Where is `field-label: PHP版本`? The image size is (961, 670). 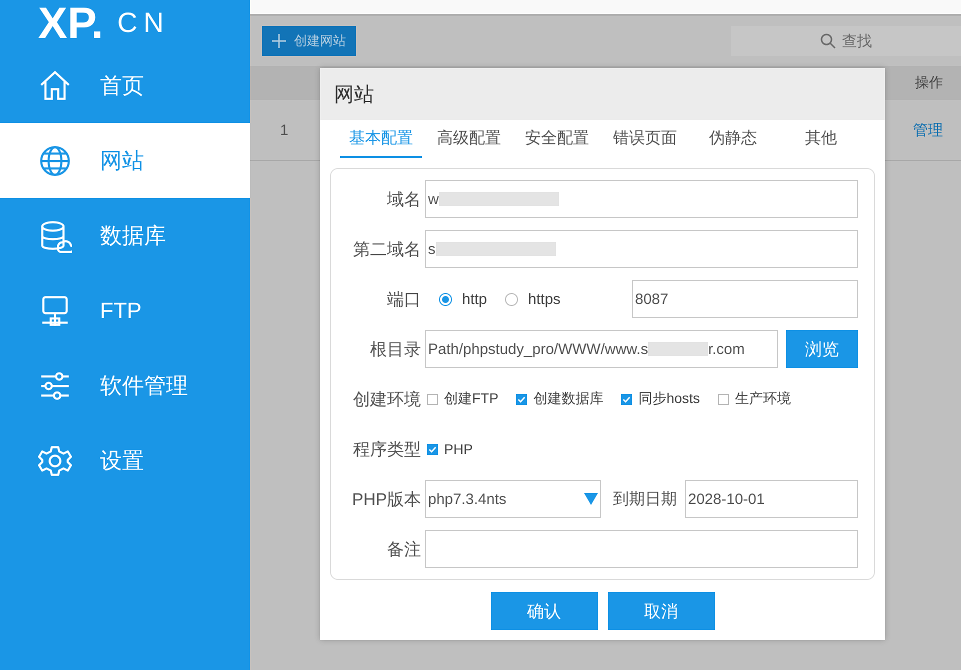 field-label: PHP版本 is located at coordinates (386, 499).